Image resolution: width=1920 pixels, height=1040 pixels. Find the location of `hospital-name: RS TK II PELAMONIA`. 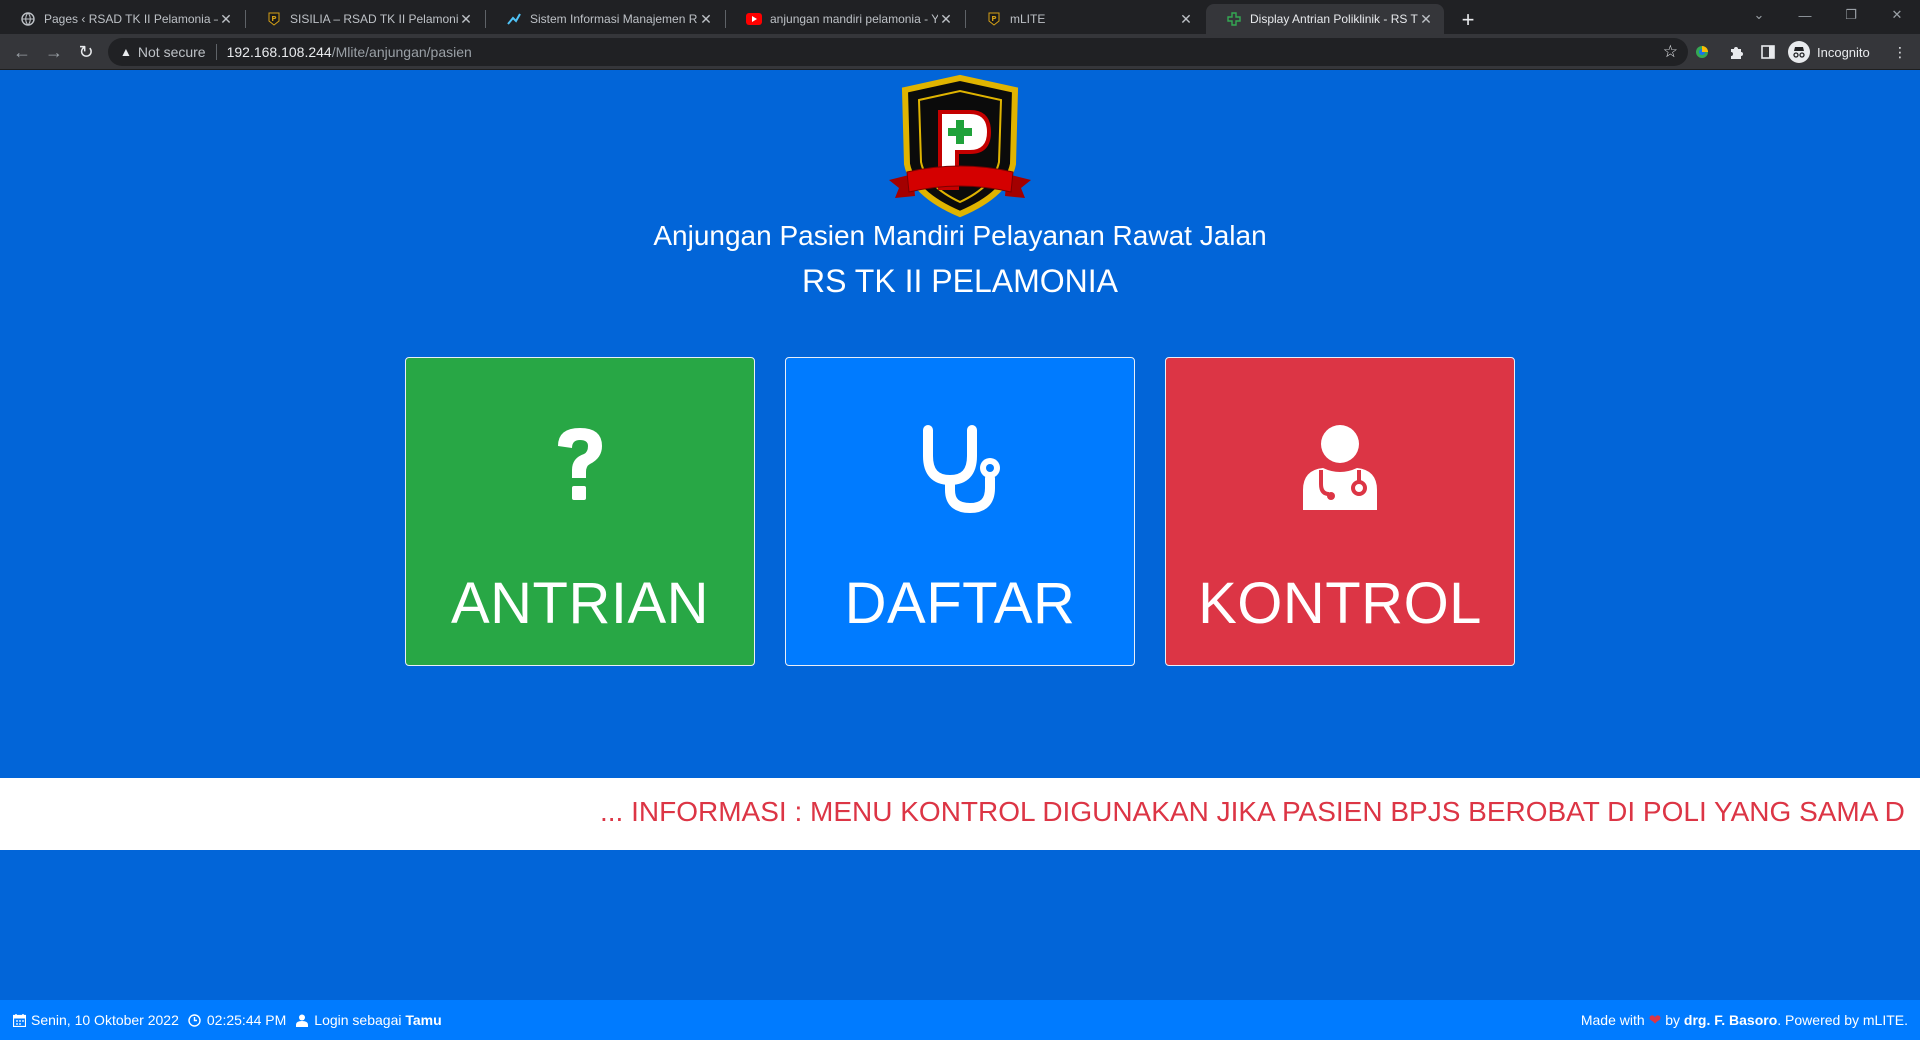

hospital-name: RS TK II PELAMONIA is located at coordinates (960, 281).